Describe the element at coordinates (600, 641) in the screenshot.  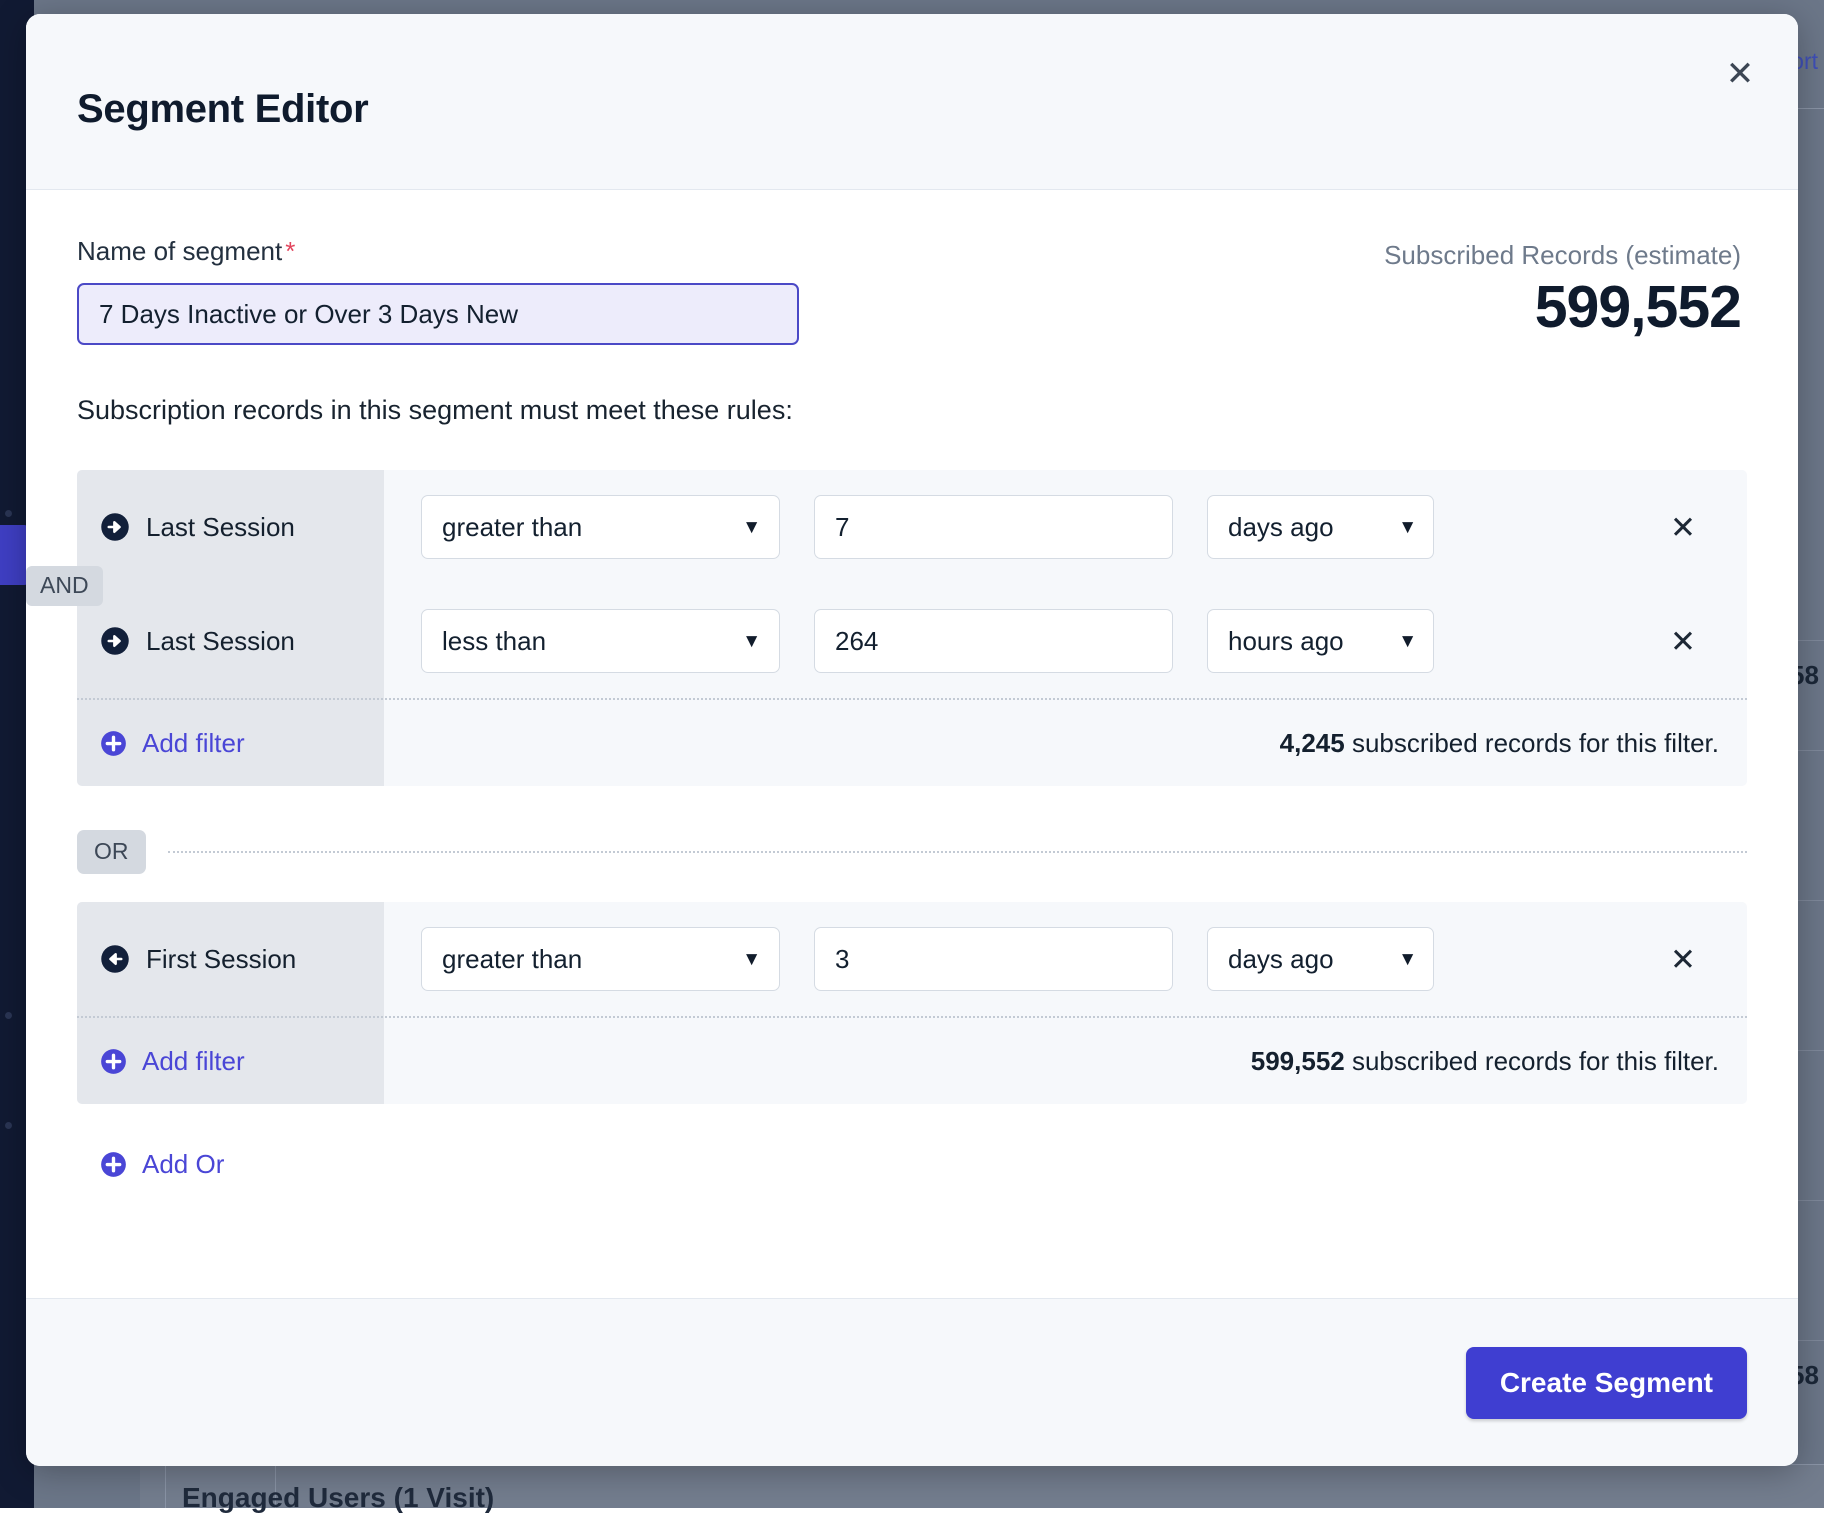
I see `operator-select: less than ▼` at that location.